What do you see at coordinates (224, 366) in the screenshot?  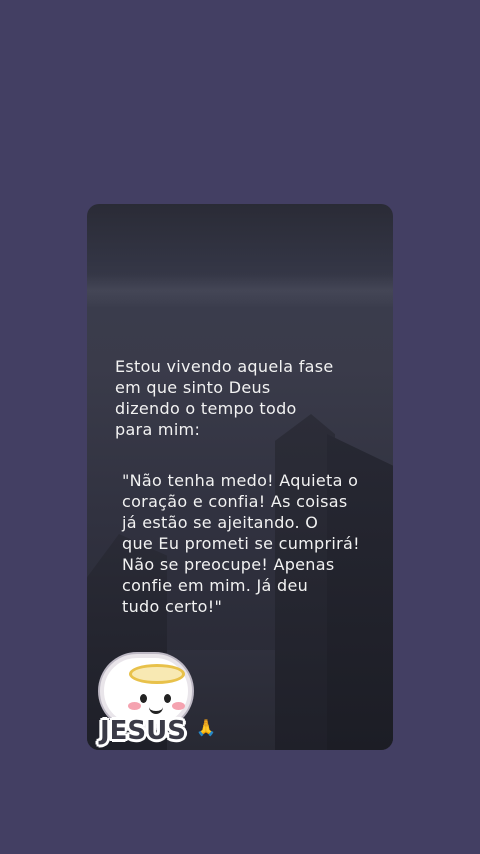 I see `intro-line: Estou vivendo aquela fase` at bounding box center [224, 366].